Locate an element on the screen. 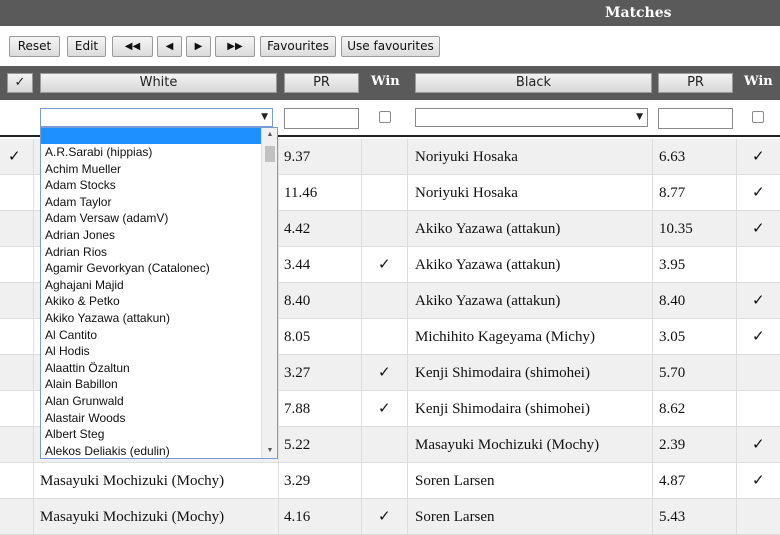 The image size is (780, 535). black-player-filter-select: ▼ is located at coordinates (531, 117).